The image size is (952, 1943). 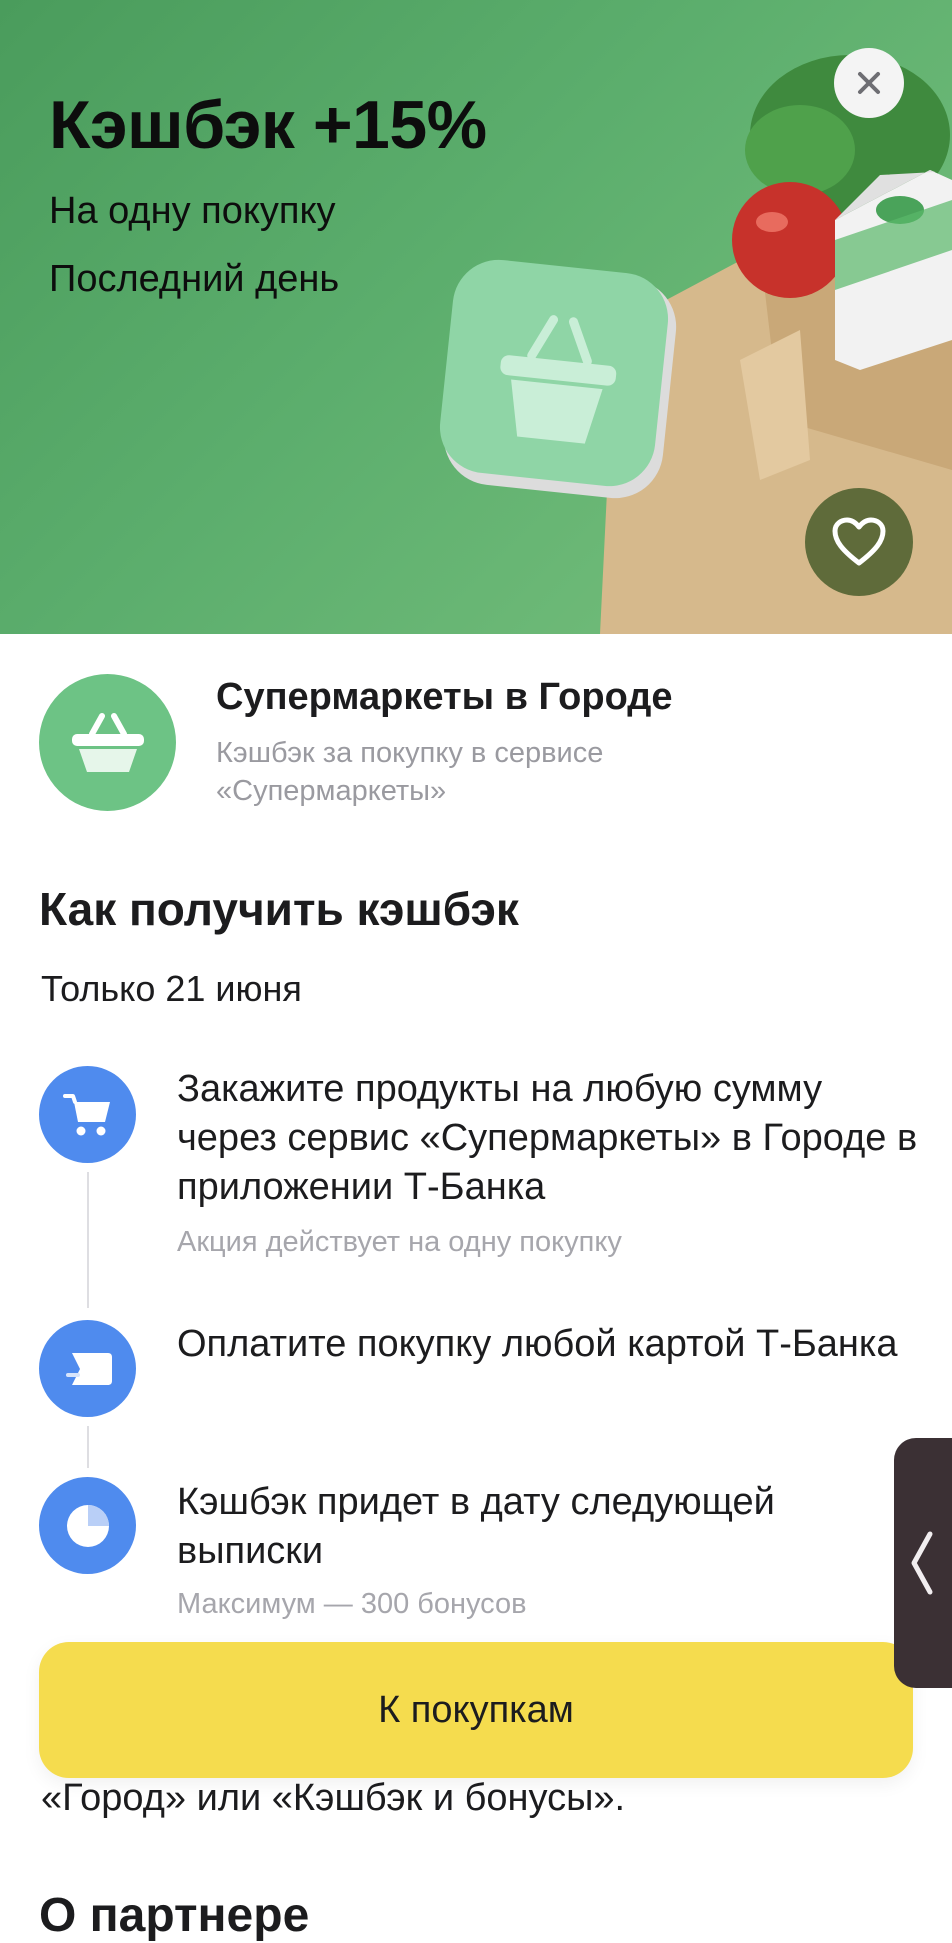 I want to click on cart-icon, so click(x=86, y=1114).